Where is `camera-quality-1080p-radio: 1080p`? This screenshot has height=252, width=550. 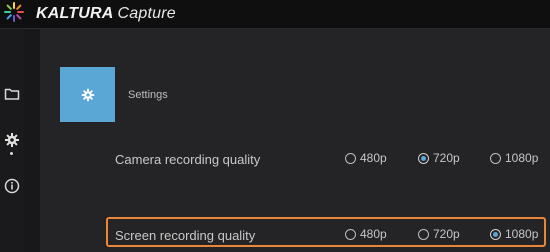 camera-quality-1080p-radio: 1080p is located at coordinates (514, 158).